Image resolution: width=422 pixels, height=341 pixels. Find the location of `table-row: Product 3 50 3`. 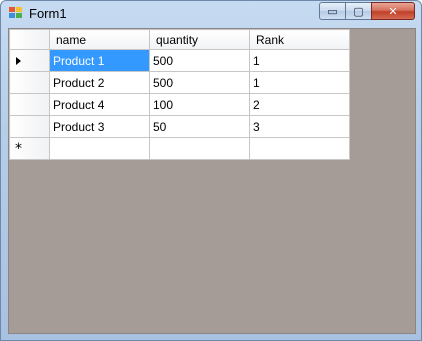

table-row: Product 3 50 3 is located at coordinates (179, 126).